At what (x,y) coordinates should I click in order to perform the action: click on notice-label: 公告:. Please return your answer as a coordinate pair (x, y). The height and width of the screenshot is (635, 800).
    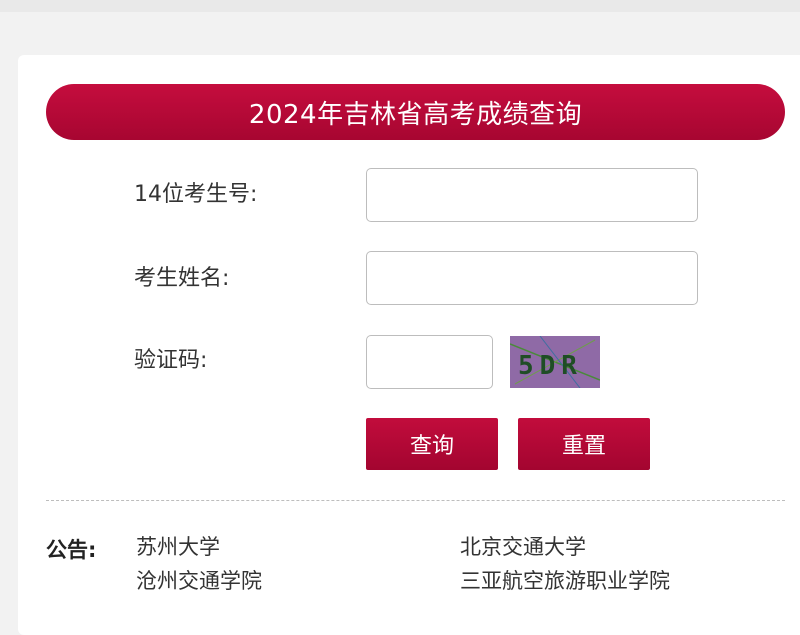
    Looking at the image, I should click on (71, 550).